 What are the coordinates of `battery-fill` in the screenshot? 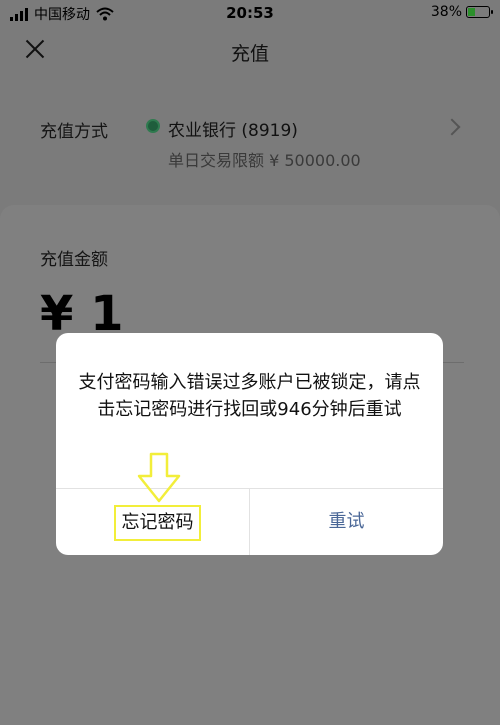 It's located at (472, 12).